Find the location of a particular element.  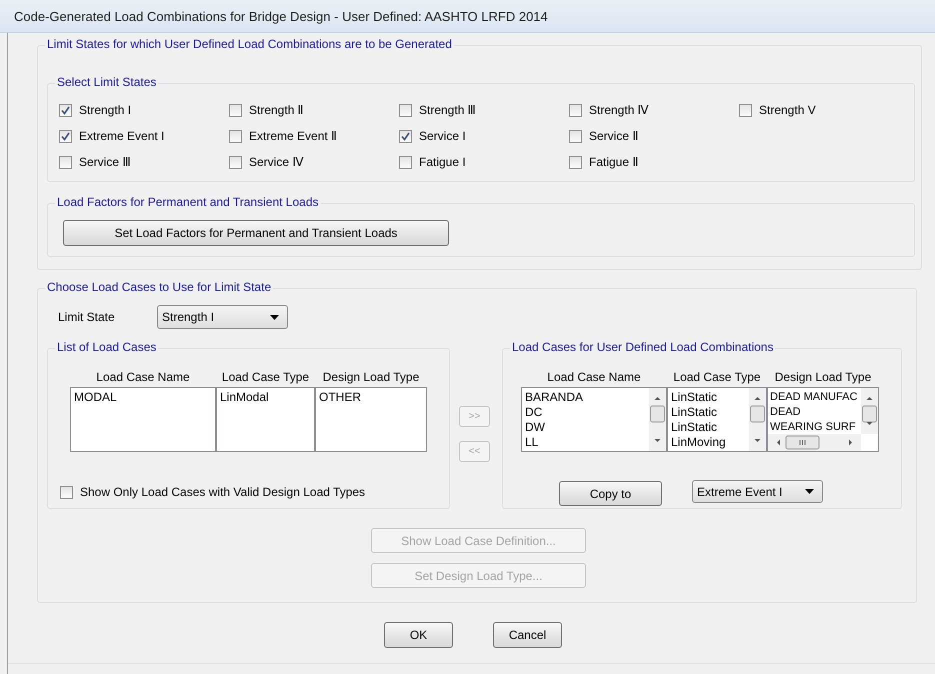

checkbox-label: Strength Ⅱ is located at coordinates (276, 110).